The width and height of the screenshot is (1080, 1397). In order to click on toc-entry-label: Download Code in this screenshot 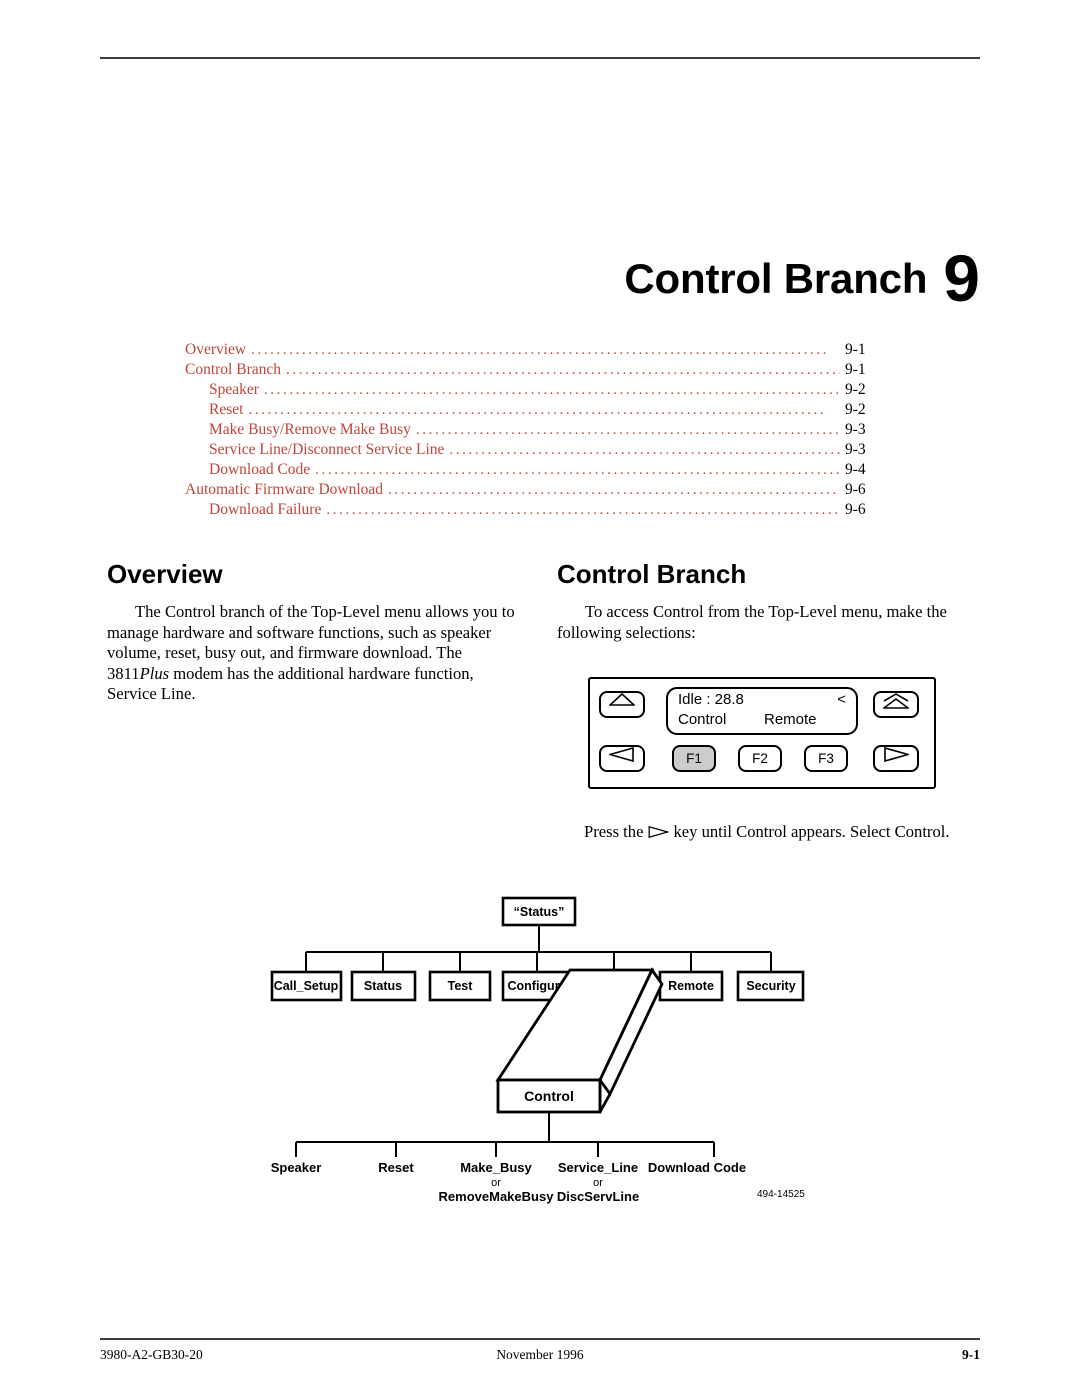, I will do `click(260, 469)`.